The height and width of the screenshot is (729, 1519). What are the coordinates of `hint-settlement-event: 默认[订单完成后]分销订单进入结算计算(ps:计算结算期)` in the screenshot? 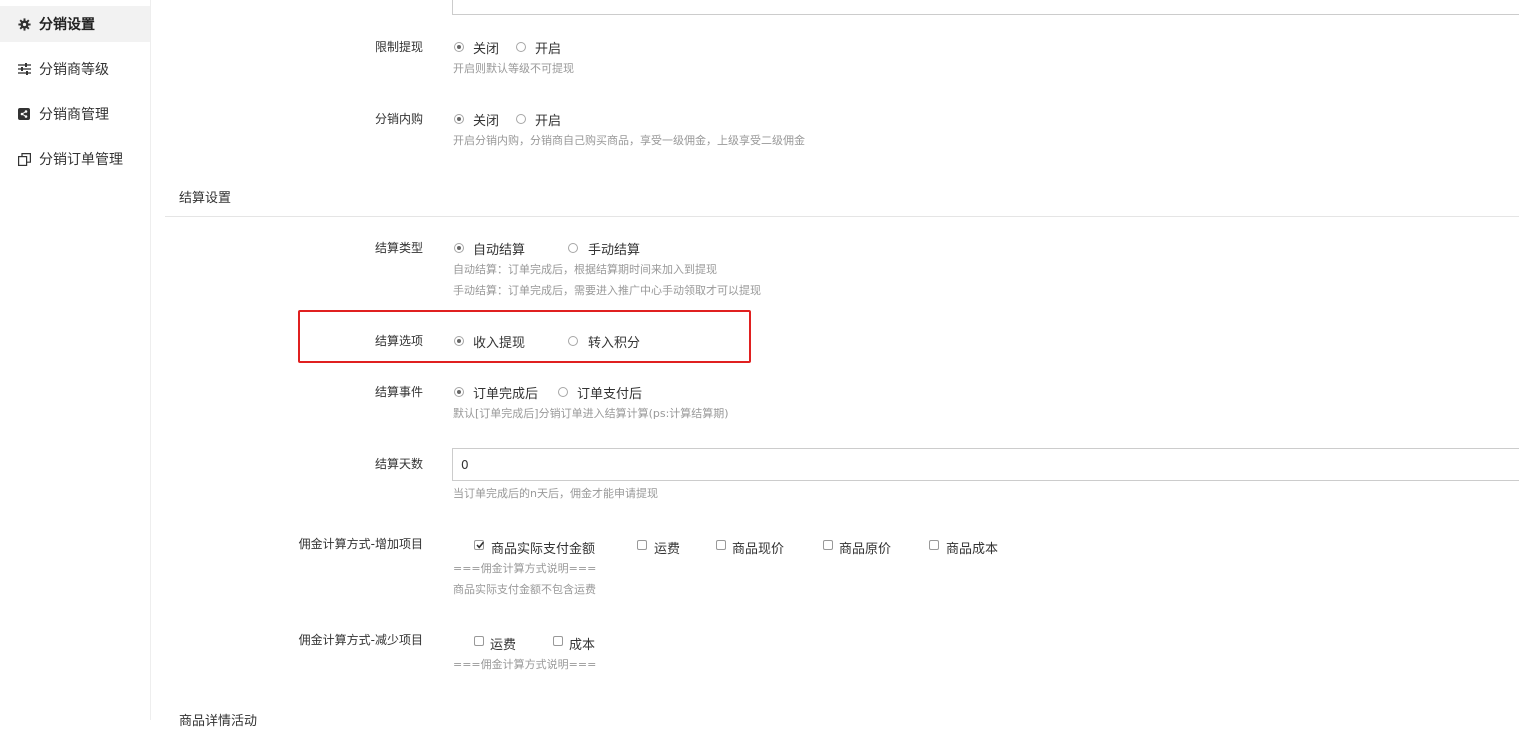 It's located at (591, 413).